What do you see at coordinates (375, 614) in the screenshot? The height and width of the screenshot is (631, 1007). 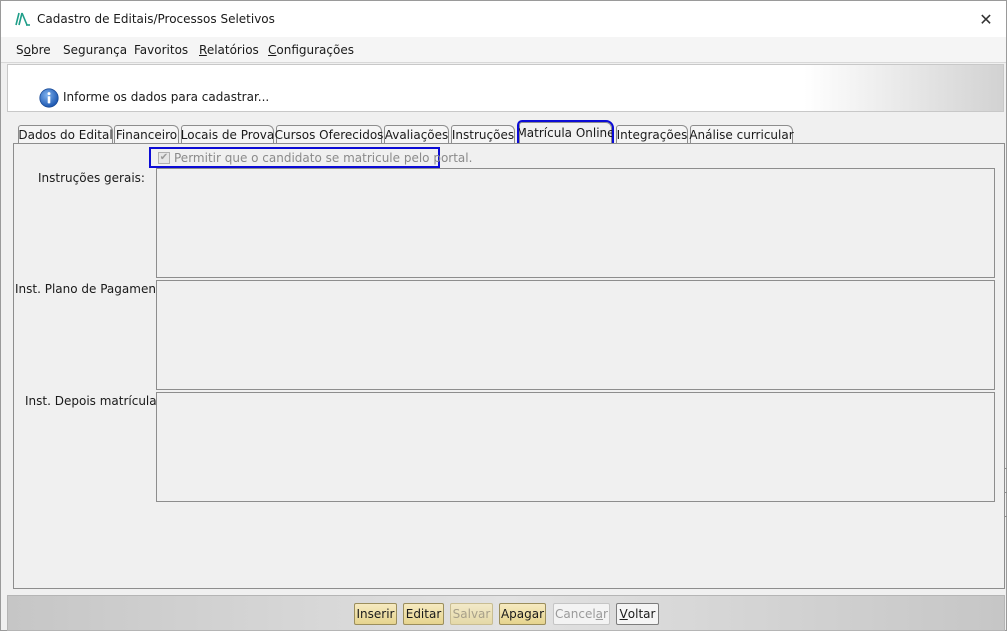 I see `inserir-button: Inserir` at bounding box center [375, 614].